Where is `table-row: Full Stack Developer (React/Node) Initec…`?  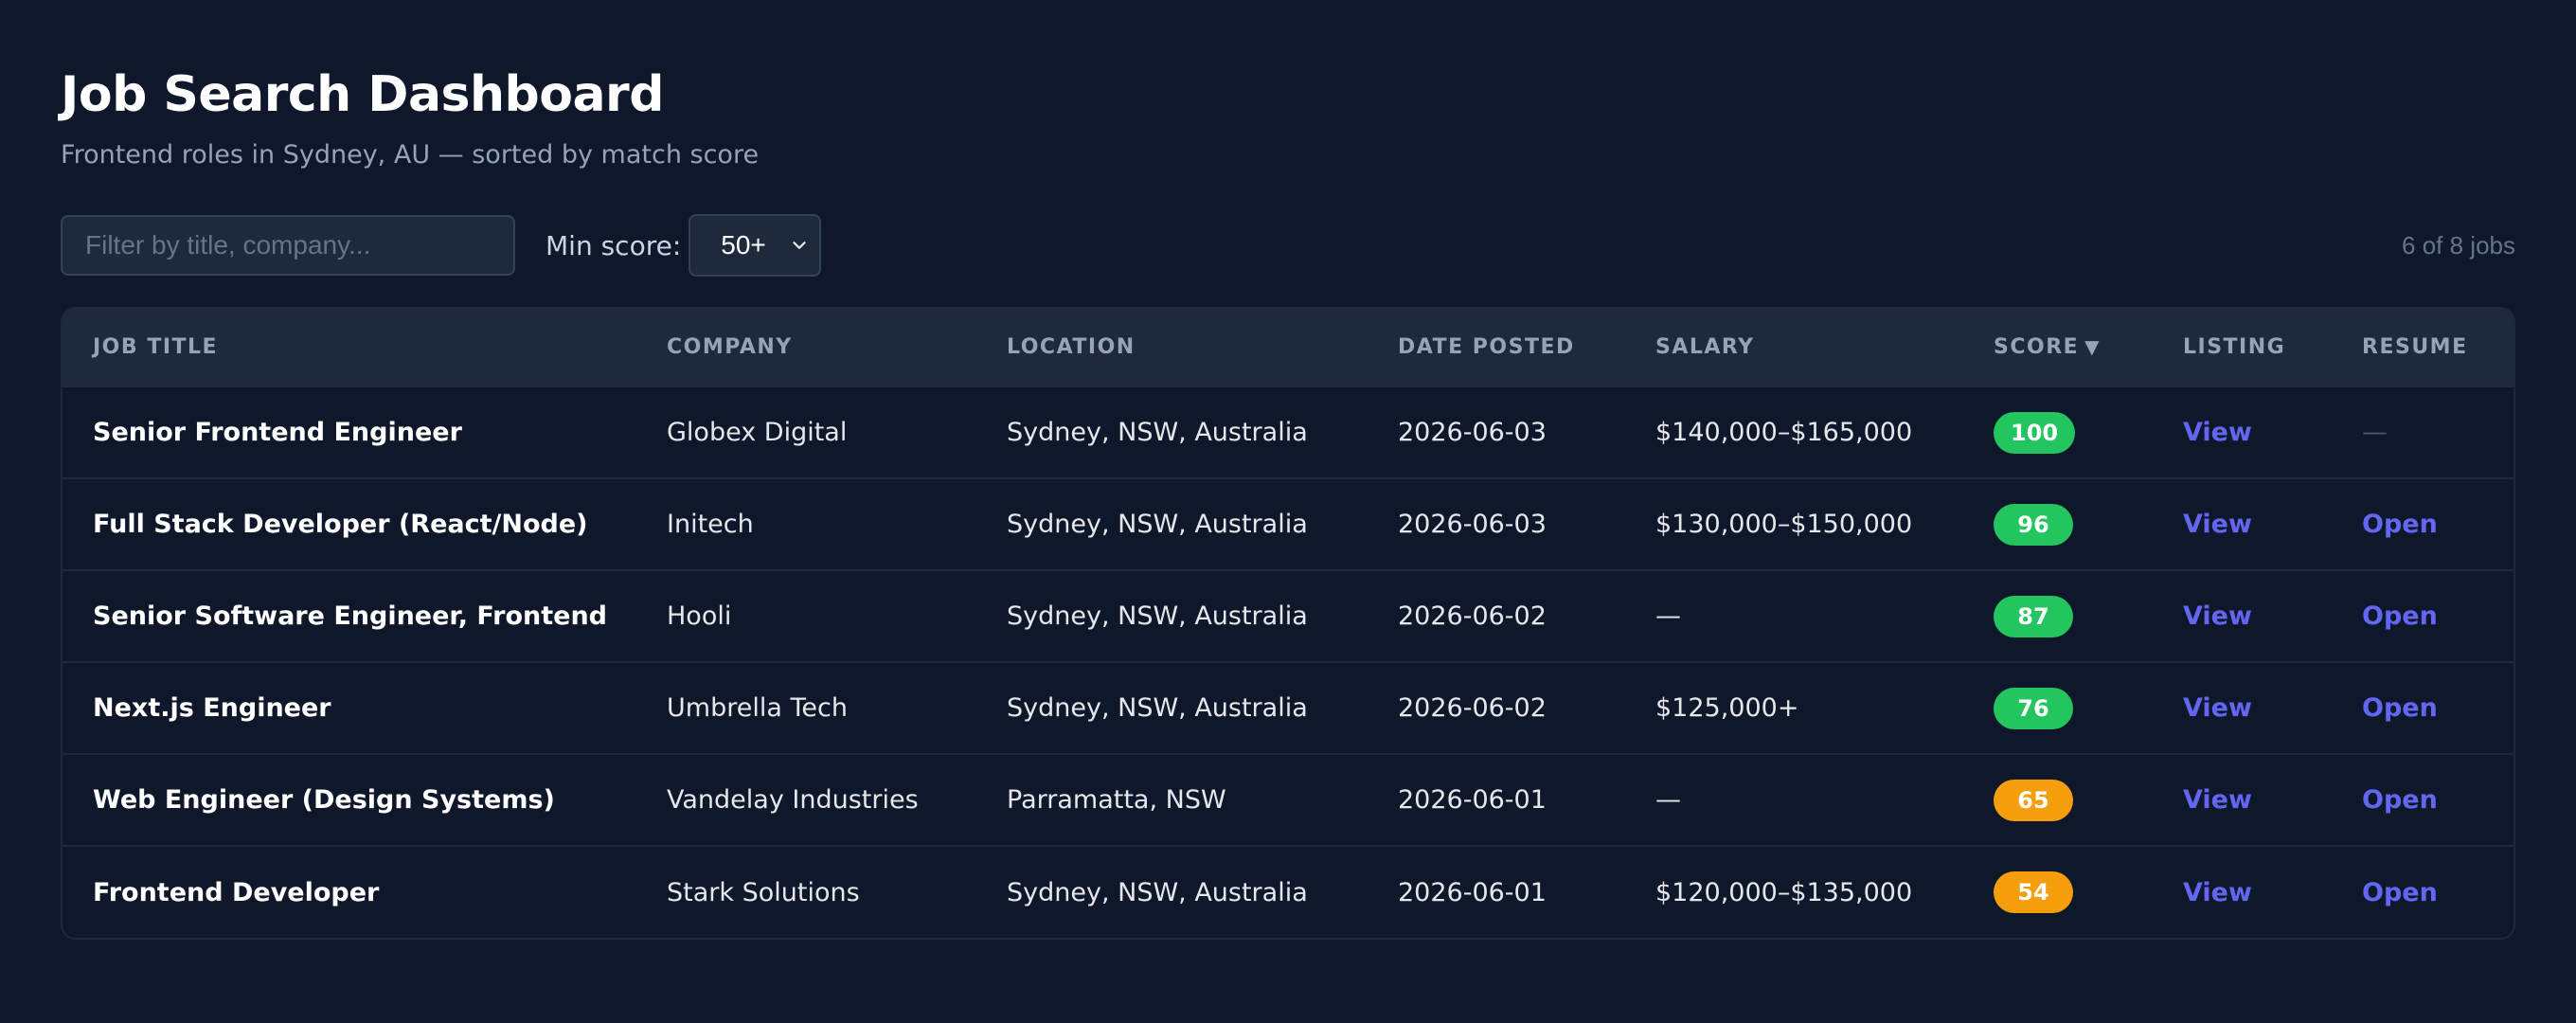
table-row: Full Stack Developer (React/Node) Initec… is located at coordinates (1288, 524).